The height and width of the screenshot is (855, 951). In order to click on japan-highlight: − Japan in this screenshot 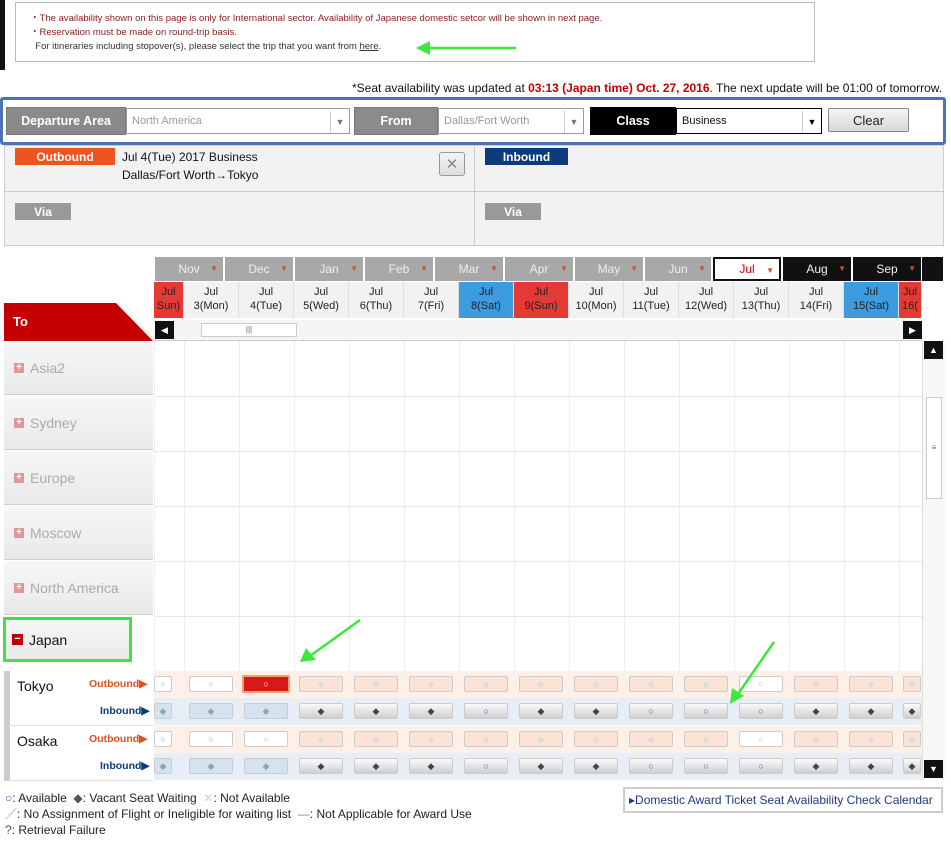, I will do `click(67, 639)`.